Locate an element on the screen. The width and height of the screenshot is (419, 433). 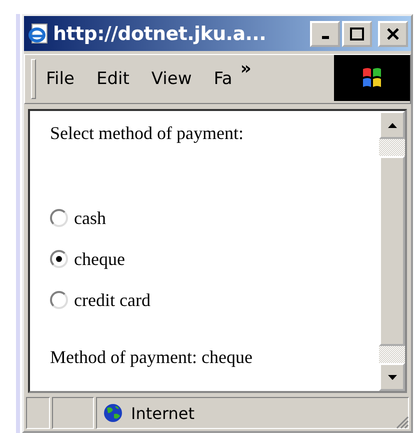
overflow-chevron: » is located at coordinates (246, 69).